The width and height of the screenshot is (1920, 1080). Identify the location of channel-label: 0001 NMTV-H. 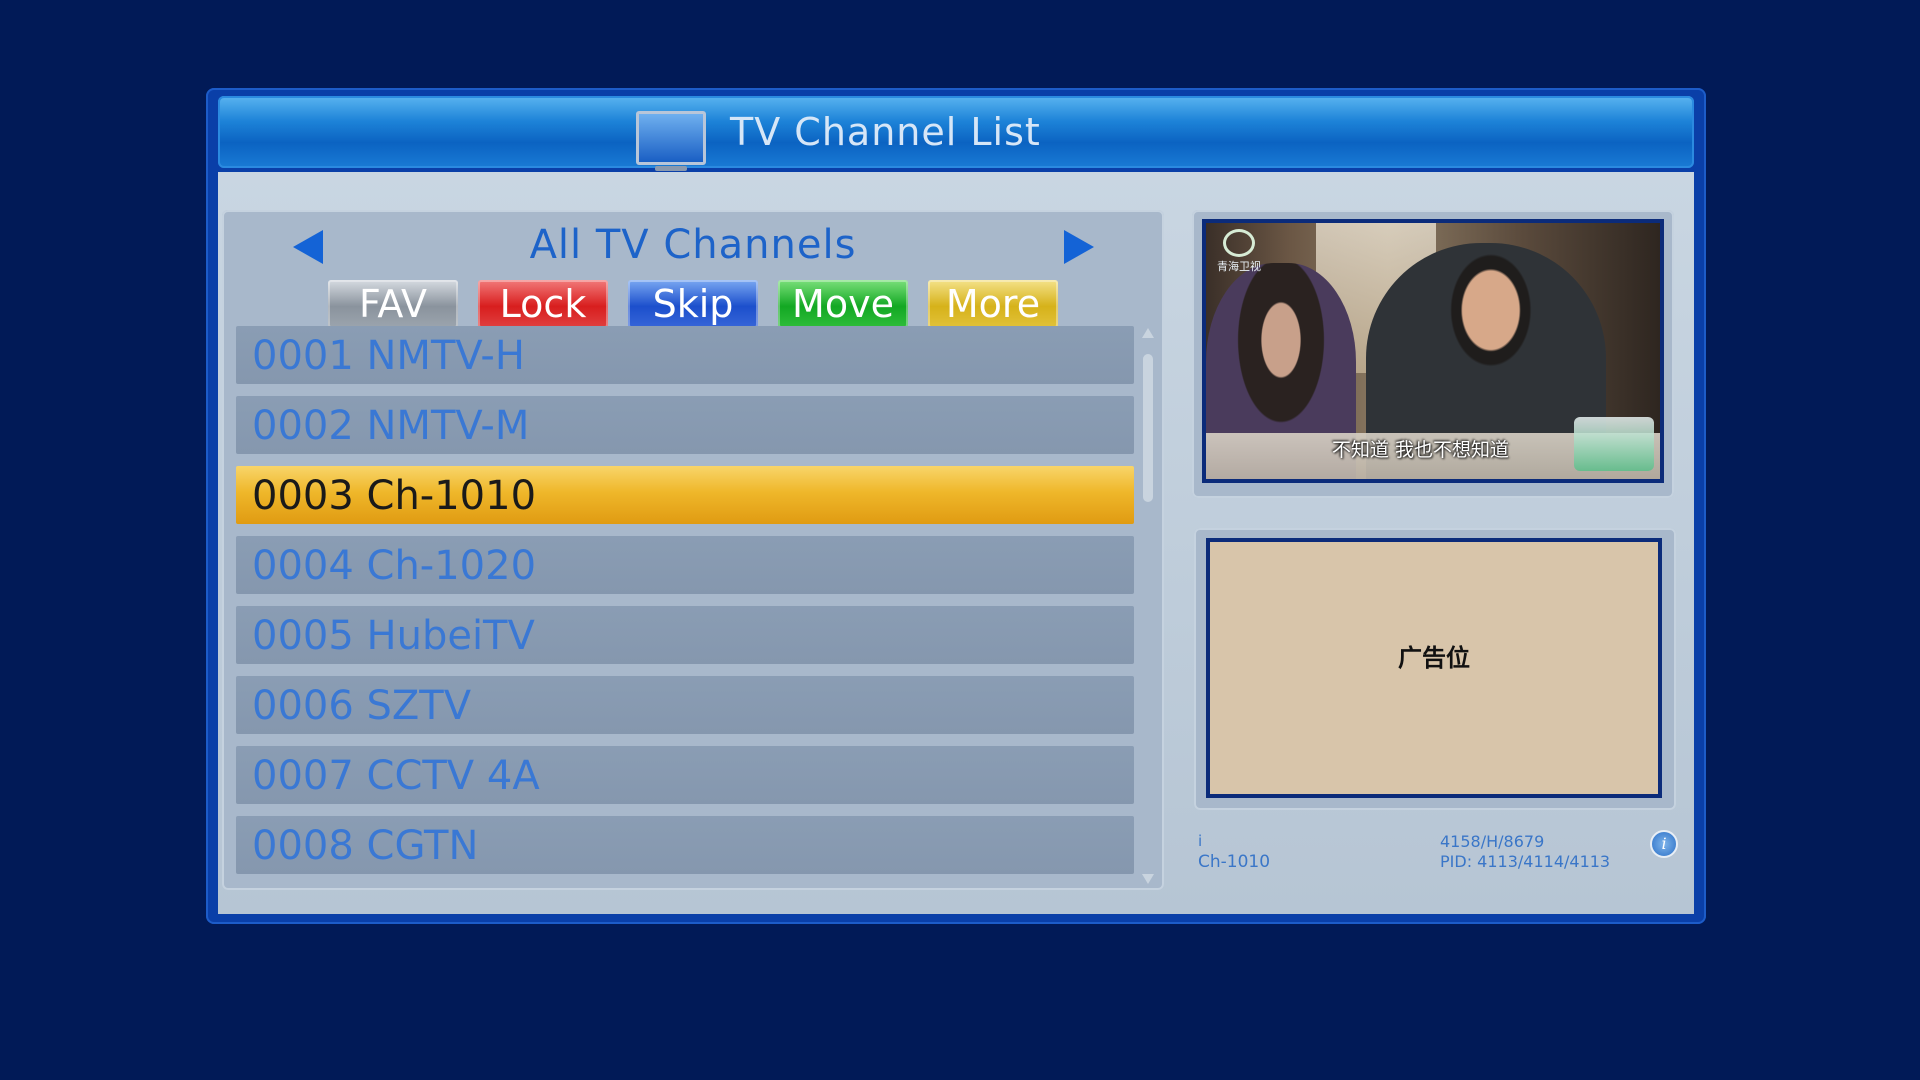
(388, 356).